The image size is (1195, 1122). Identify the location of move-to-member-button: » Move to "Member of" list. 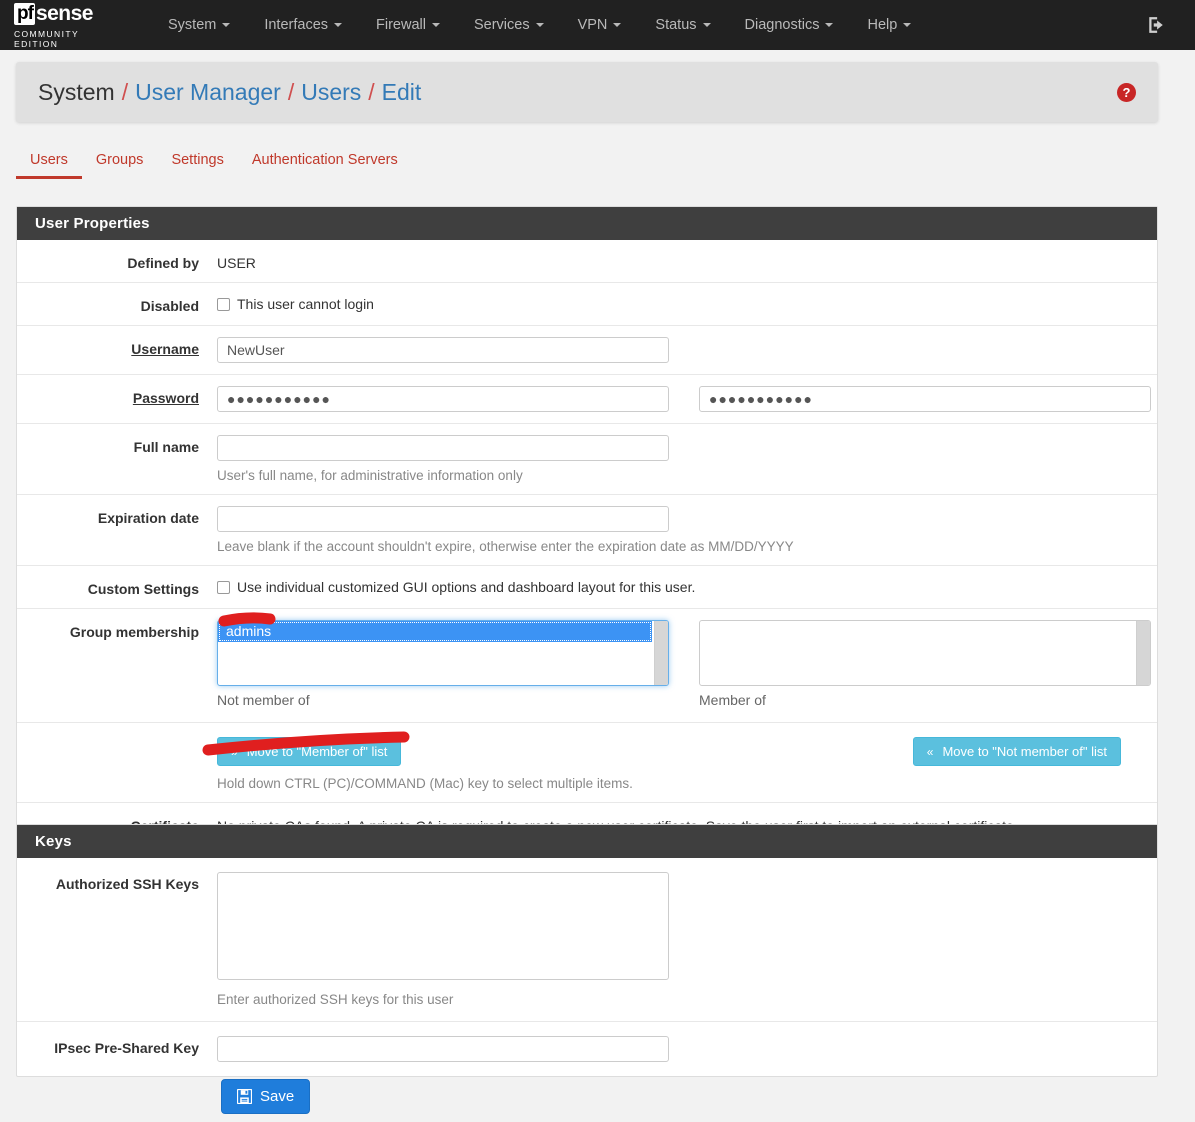
(309, 751).